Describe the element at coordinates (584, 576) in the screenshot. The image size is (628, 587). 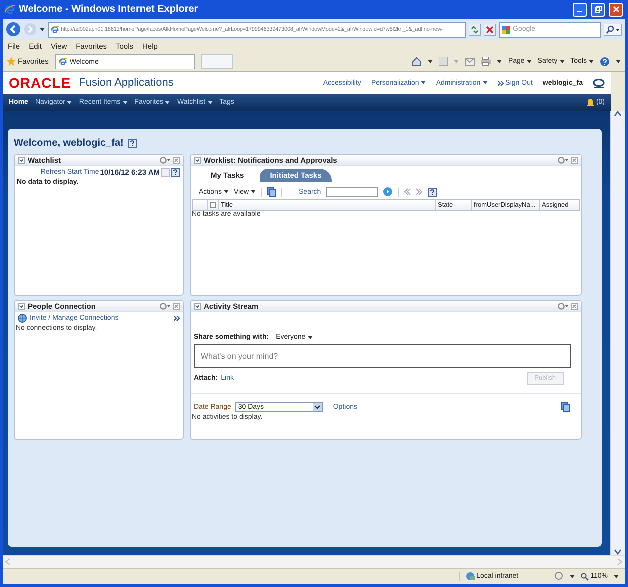
I see `magnifier-icon` at that location.